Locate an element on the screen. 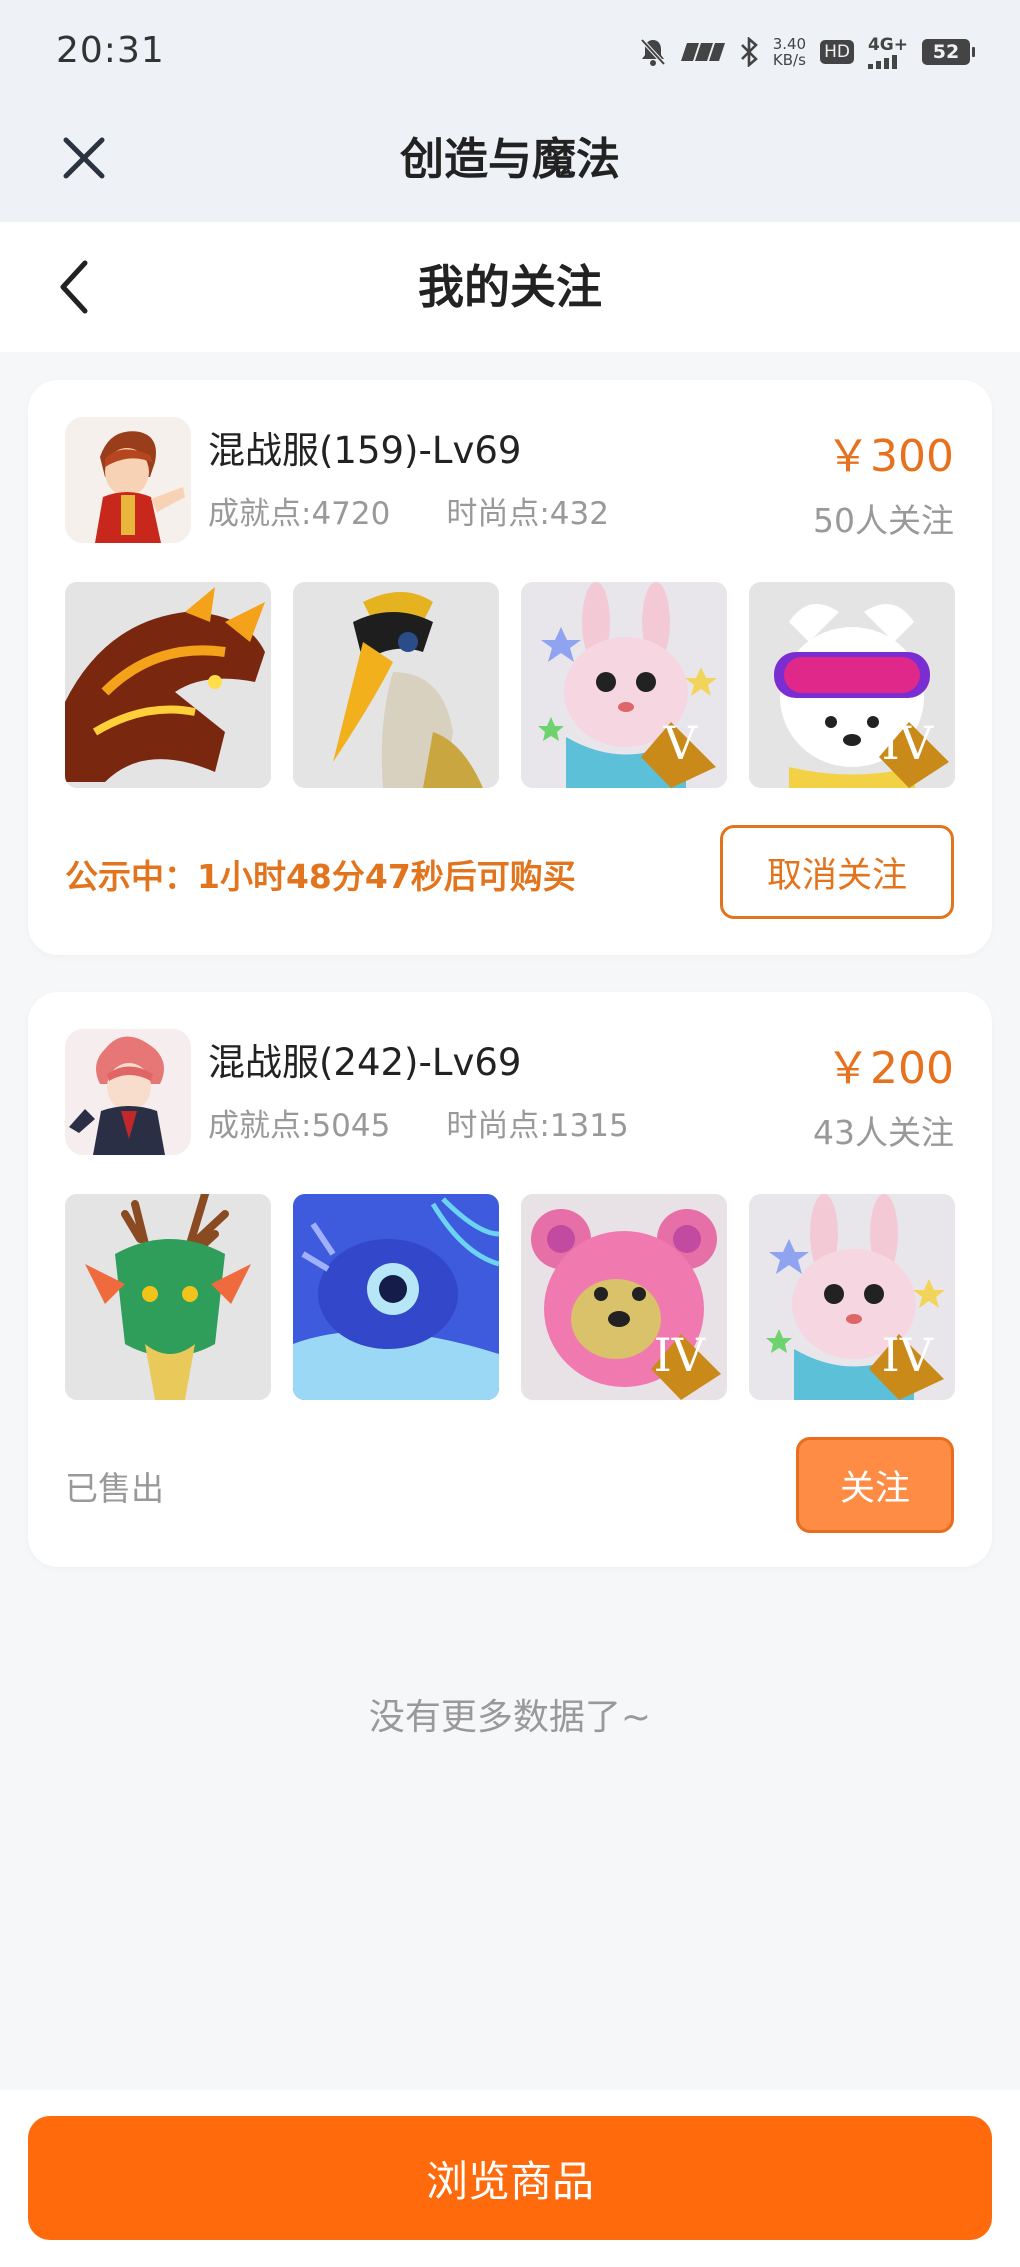 This screenshot has width=1020, height=2267. bluetooth-icon is located at coordinates (749, 52).